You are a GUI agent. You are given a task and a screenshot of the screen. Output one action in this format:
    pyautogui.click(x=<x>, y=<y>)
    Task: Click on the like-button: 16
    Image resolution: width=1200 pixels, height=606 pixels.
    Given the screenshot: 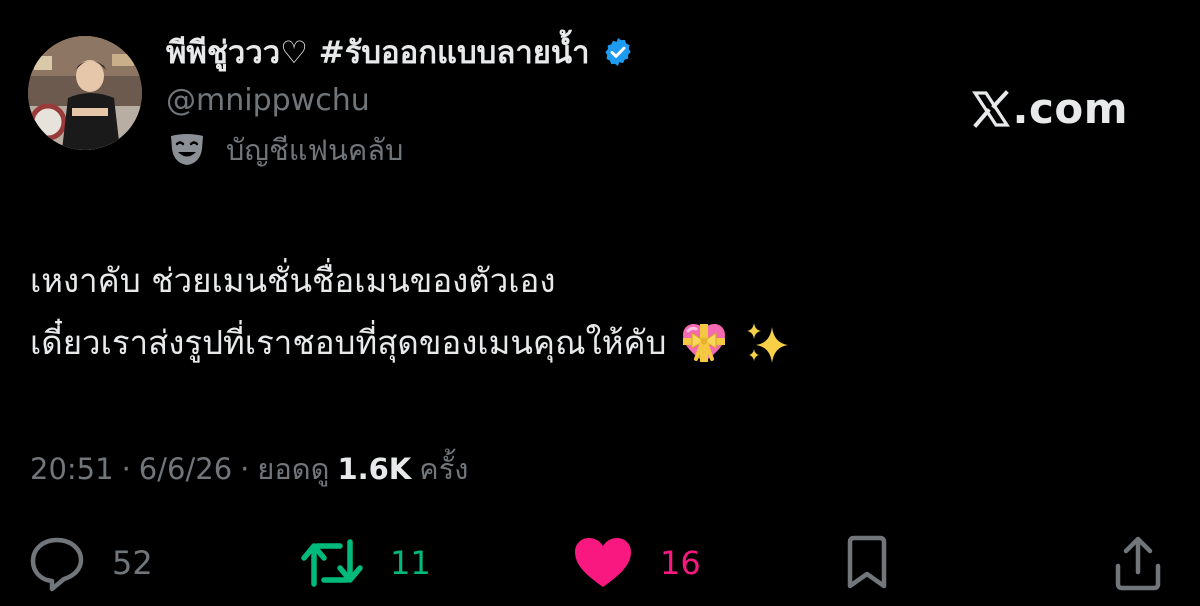 What is the action you would take?
    pyautogui.click(x=636, y=563)
    